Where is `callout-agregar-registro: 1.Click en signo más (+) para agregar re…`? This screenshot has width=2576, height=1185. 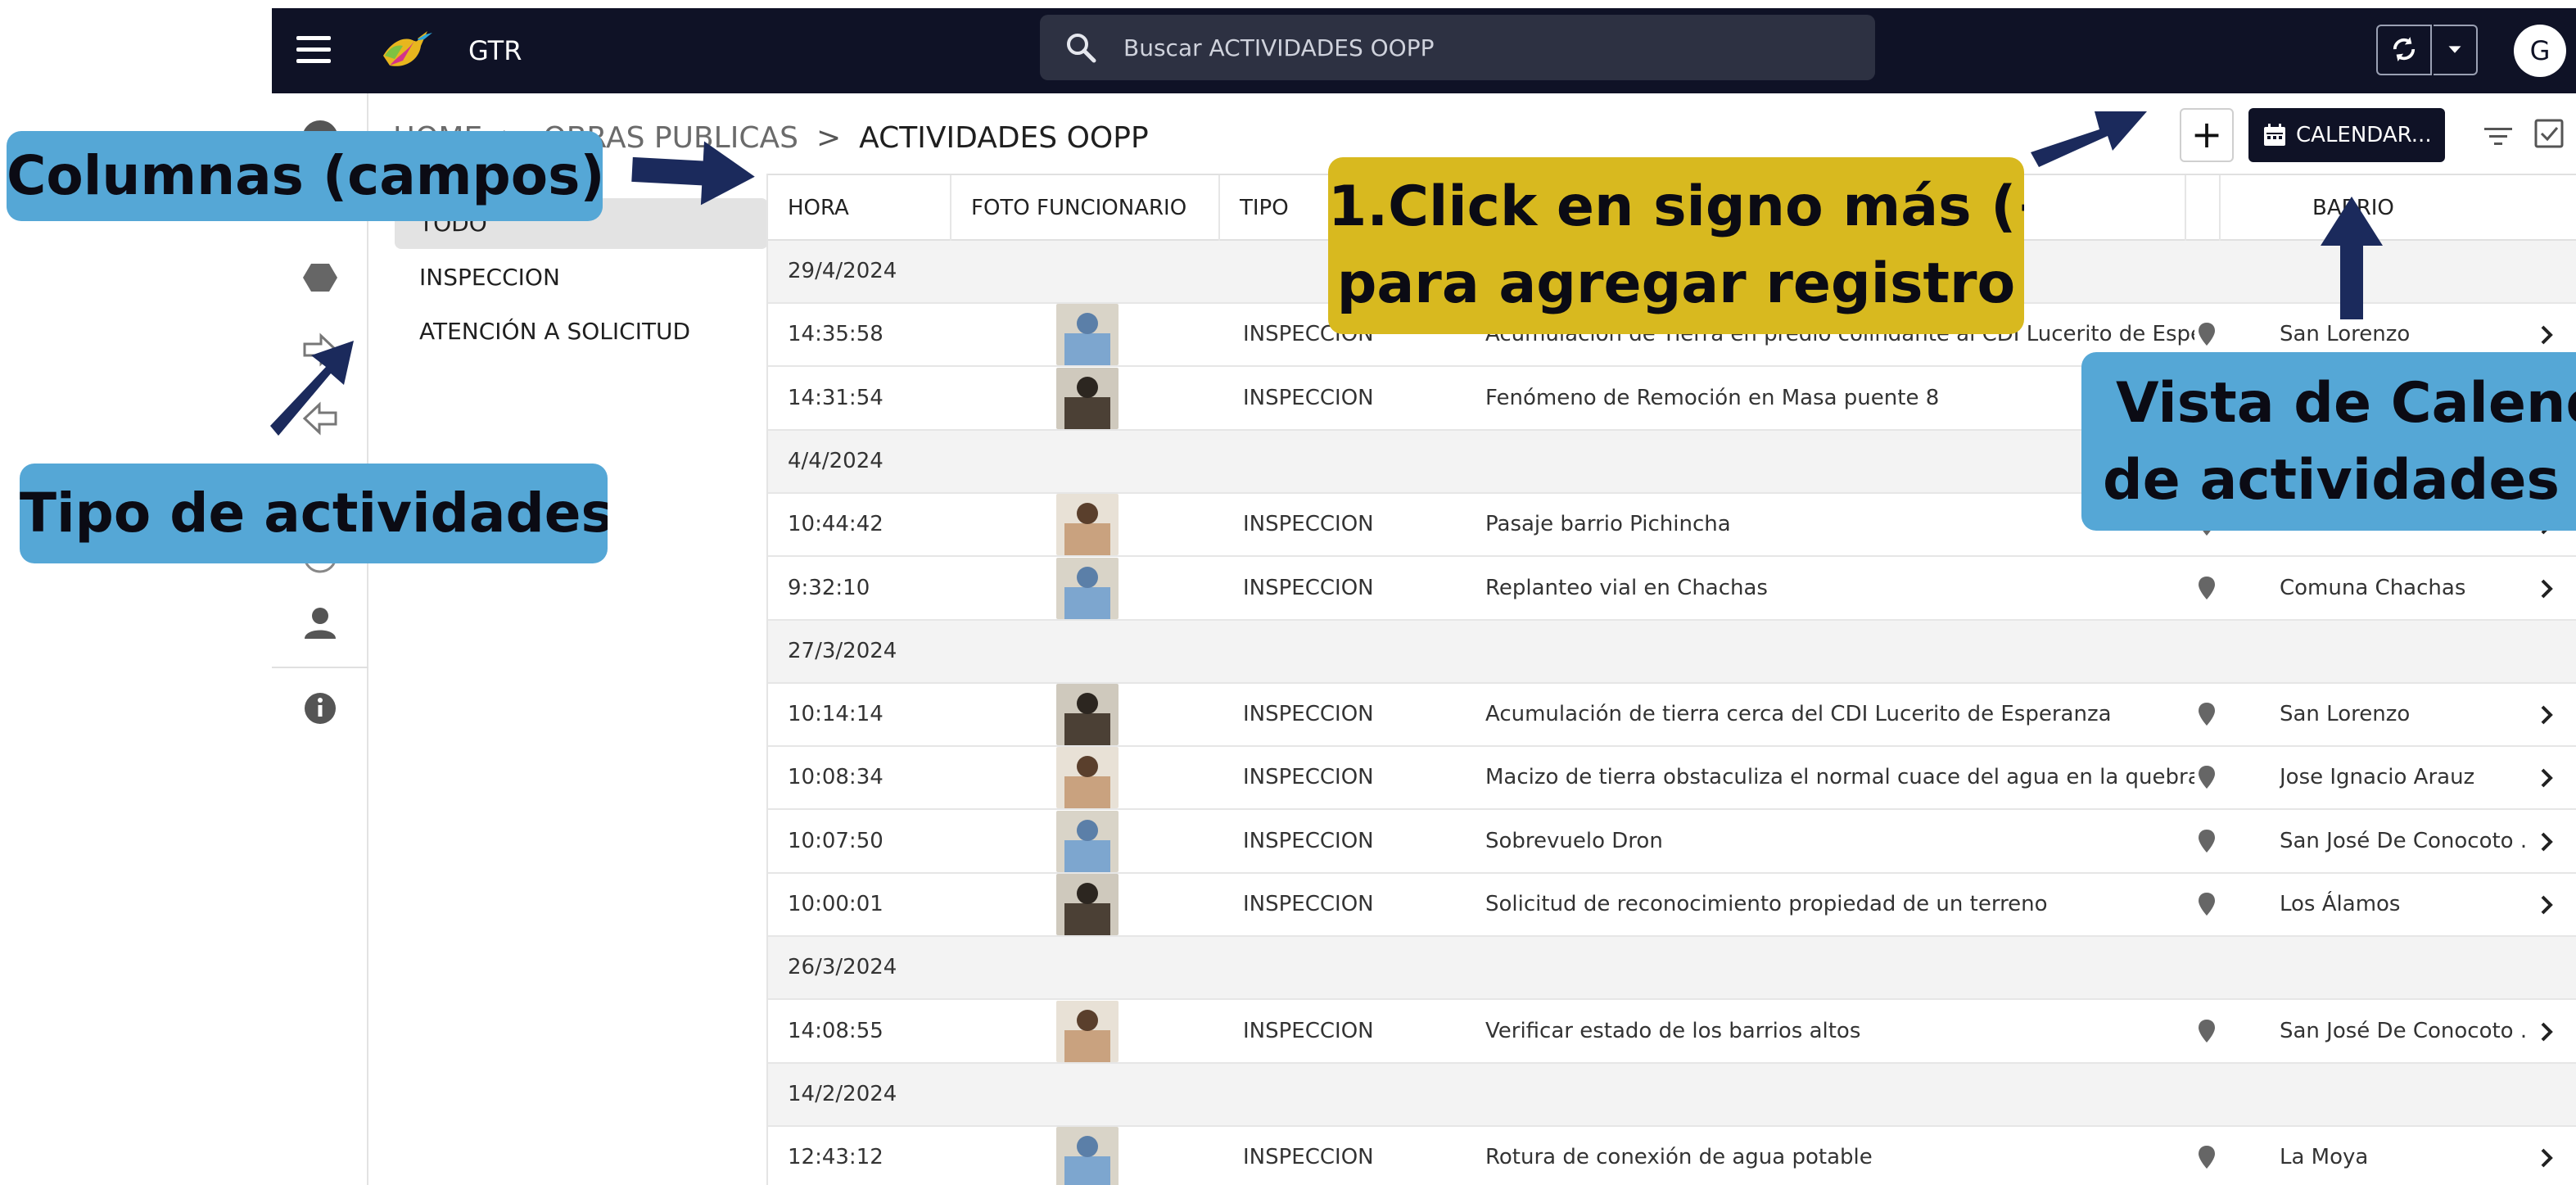
callout-agregar-registro: 1.Click en signo más (+) para agregar re… is located at coordinates (1676, 245).